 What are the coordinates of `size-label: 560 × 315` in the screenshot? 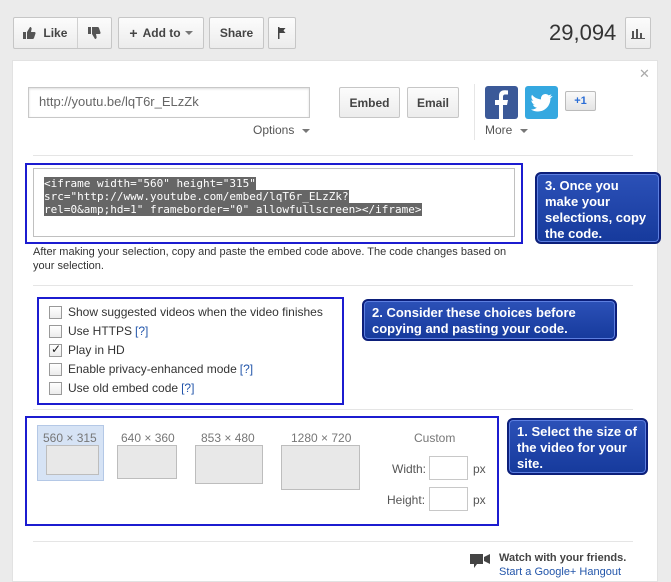 It's located at (70, 438).